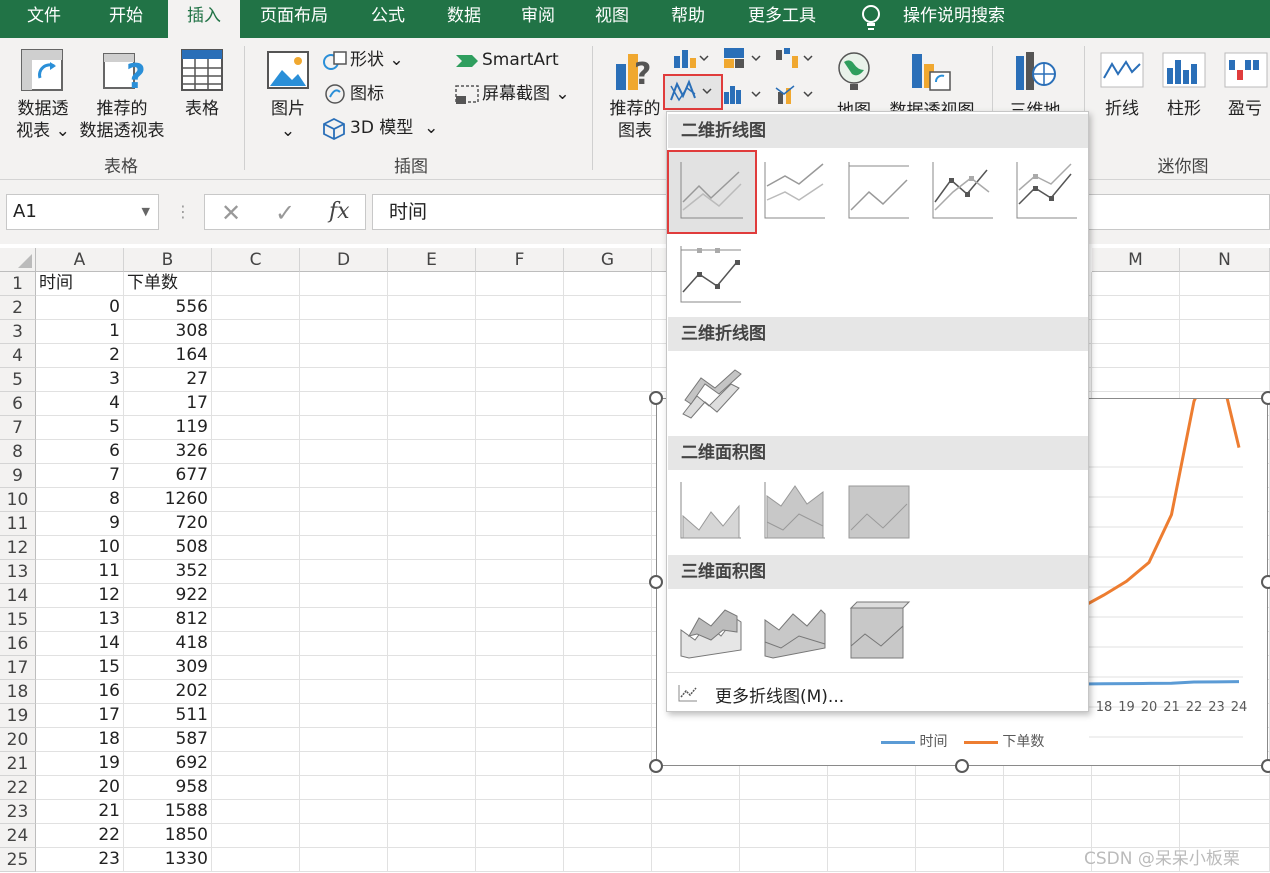 The width and height of the screenshot is (1270, 873). I want to click on cell-b: 556, so click(168, 308).